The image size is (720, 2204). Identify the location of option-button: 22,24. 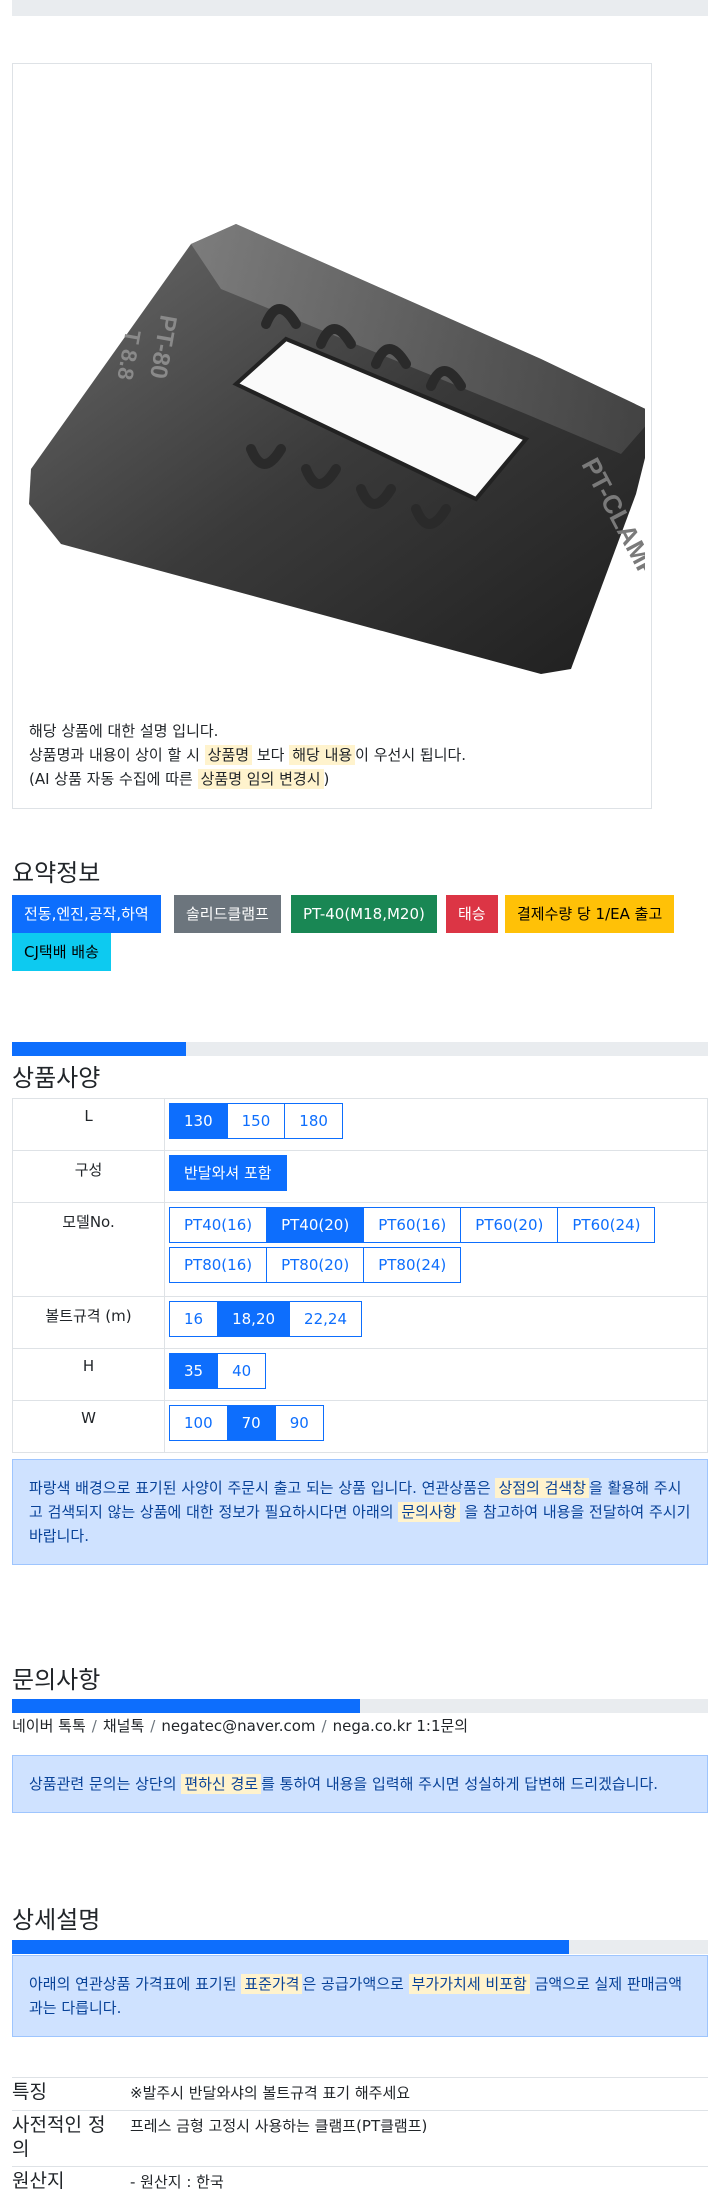
(325, 1319).